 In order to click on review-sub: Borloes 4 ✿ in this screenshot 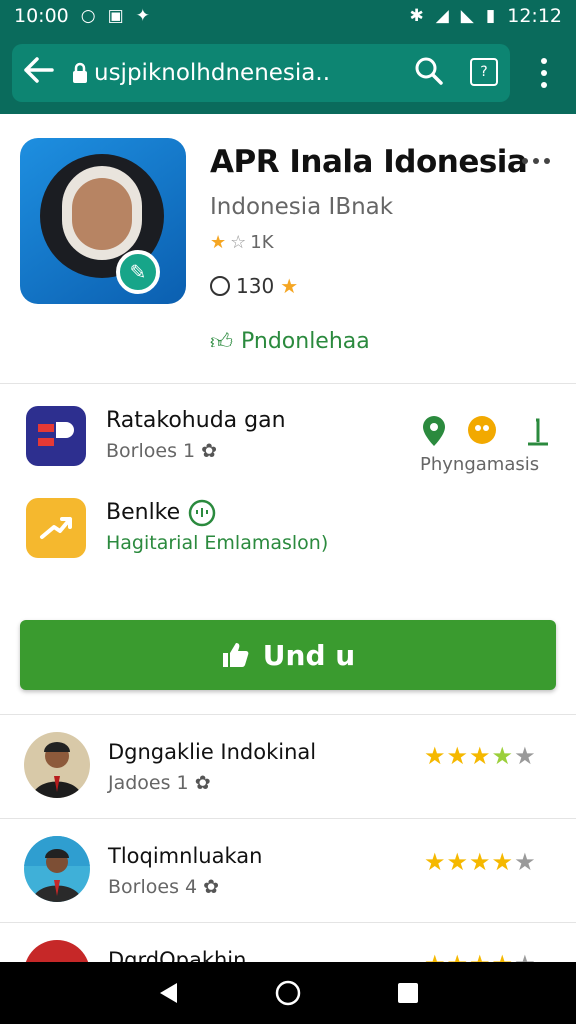, I will do `click(164, 887)`.